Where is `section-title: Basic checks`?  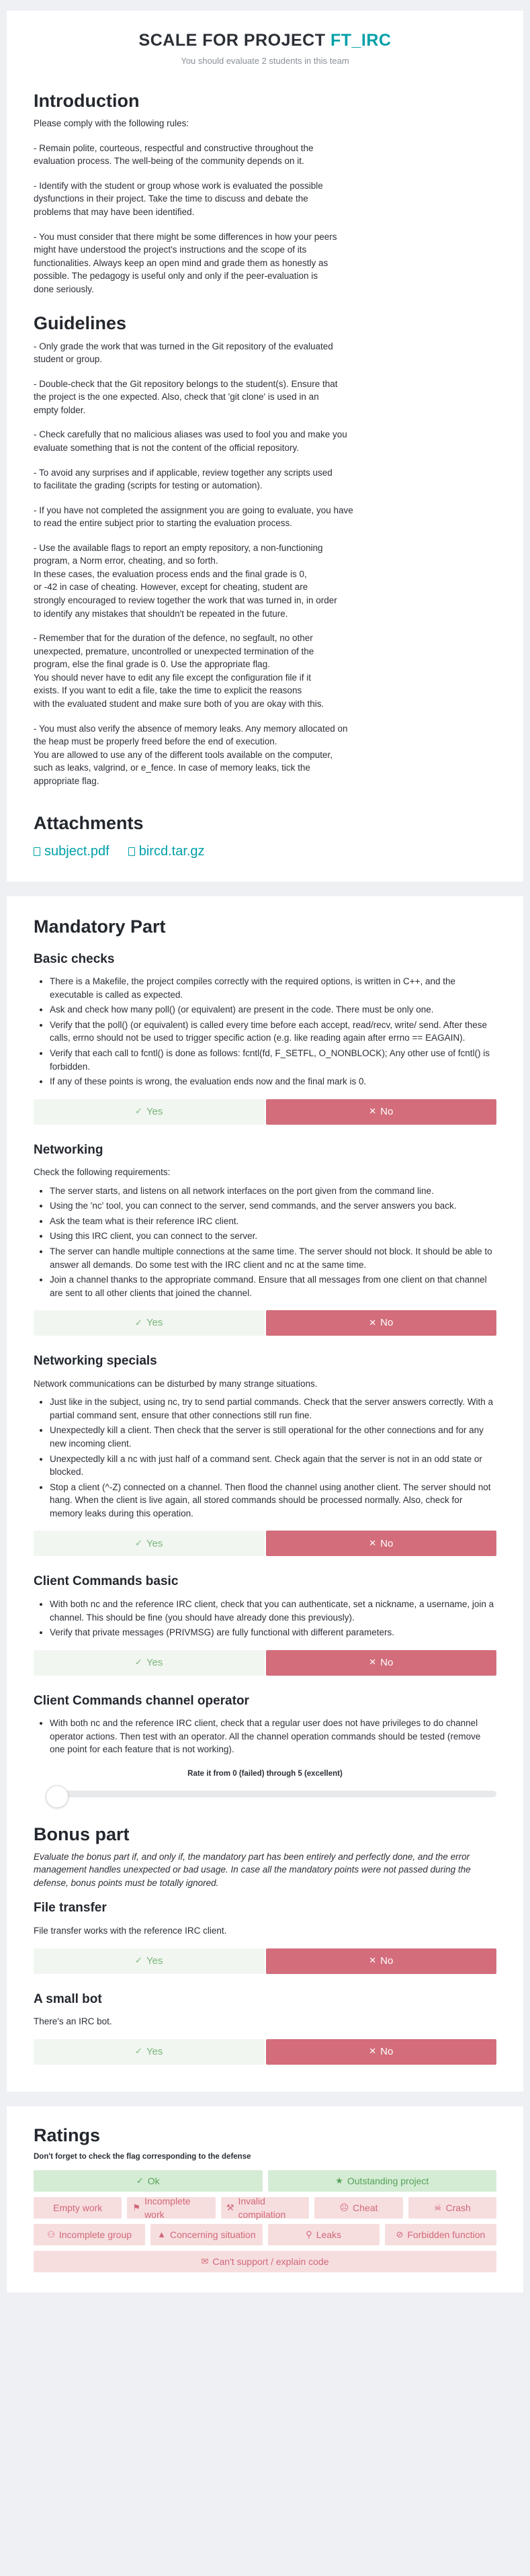 section-title: Basic checks is located at coordinates (74, 958).